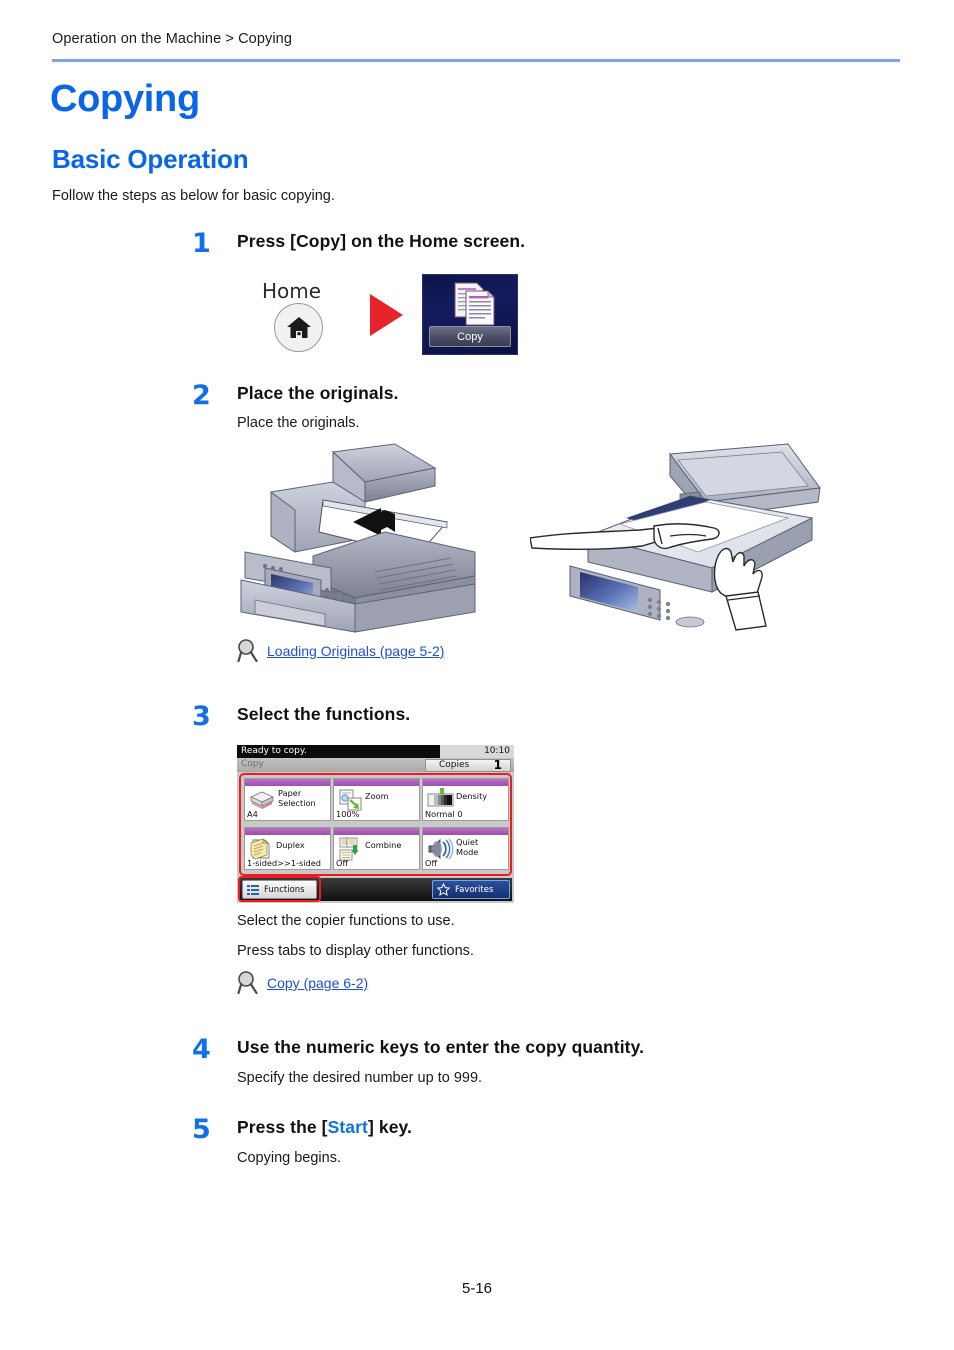 Image resolution: width=954 pixels, height=1350 pixels. I want to click on step-heading-5-pre: Press the [, so click(282, 1127).